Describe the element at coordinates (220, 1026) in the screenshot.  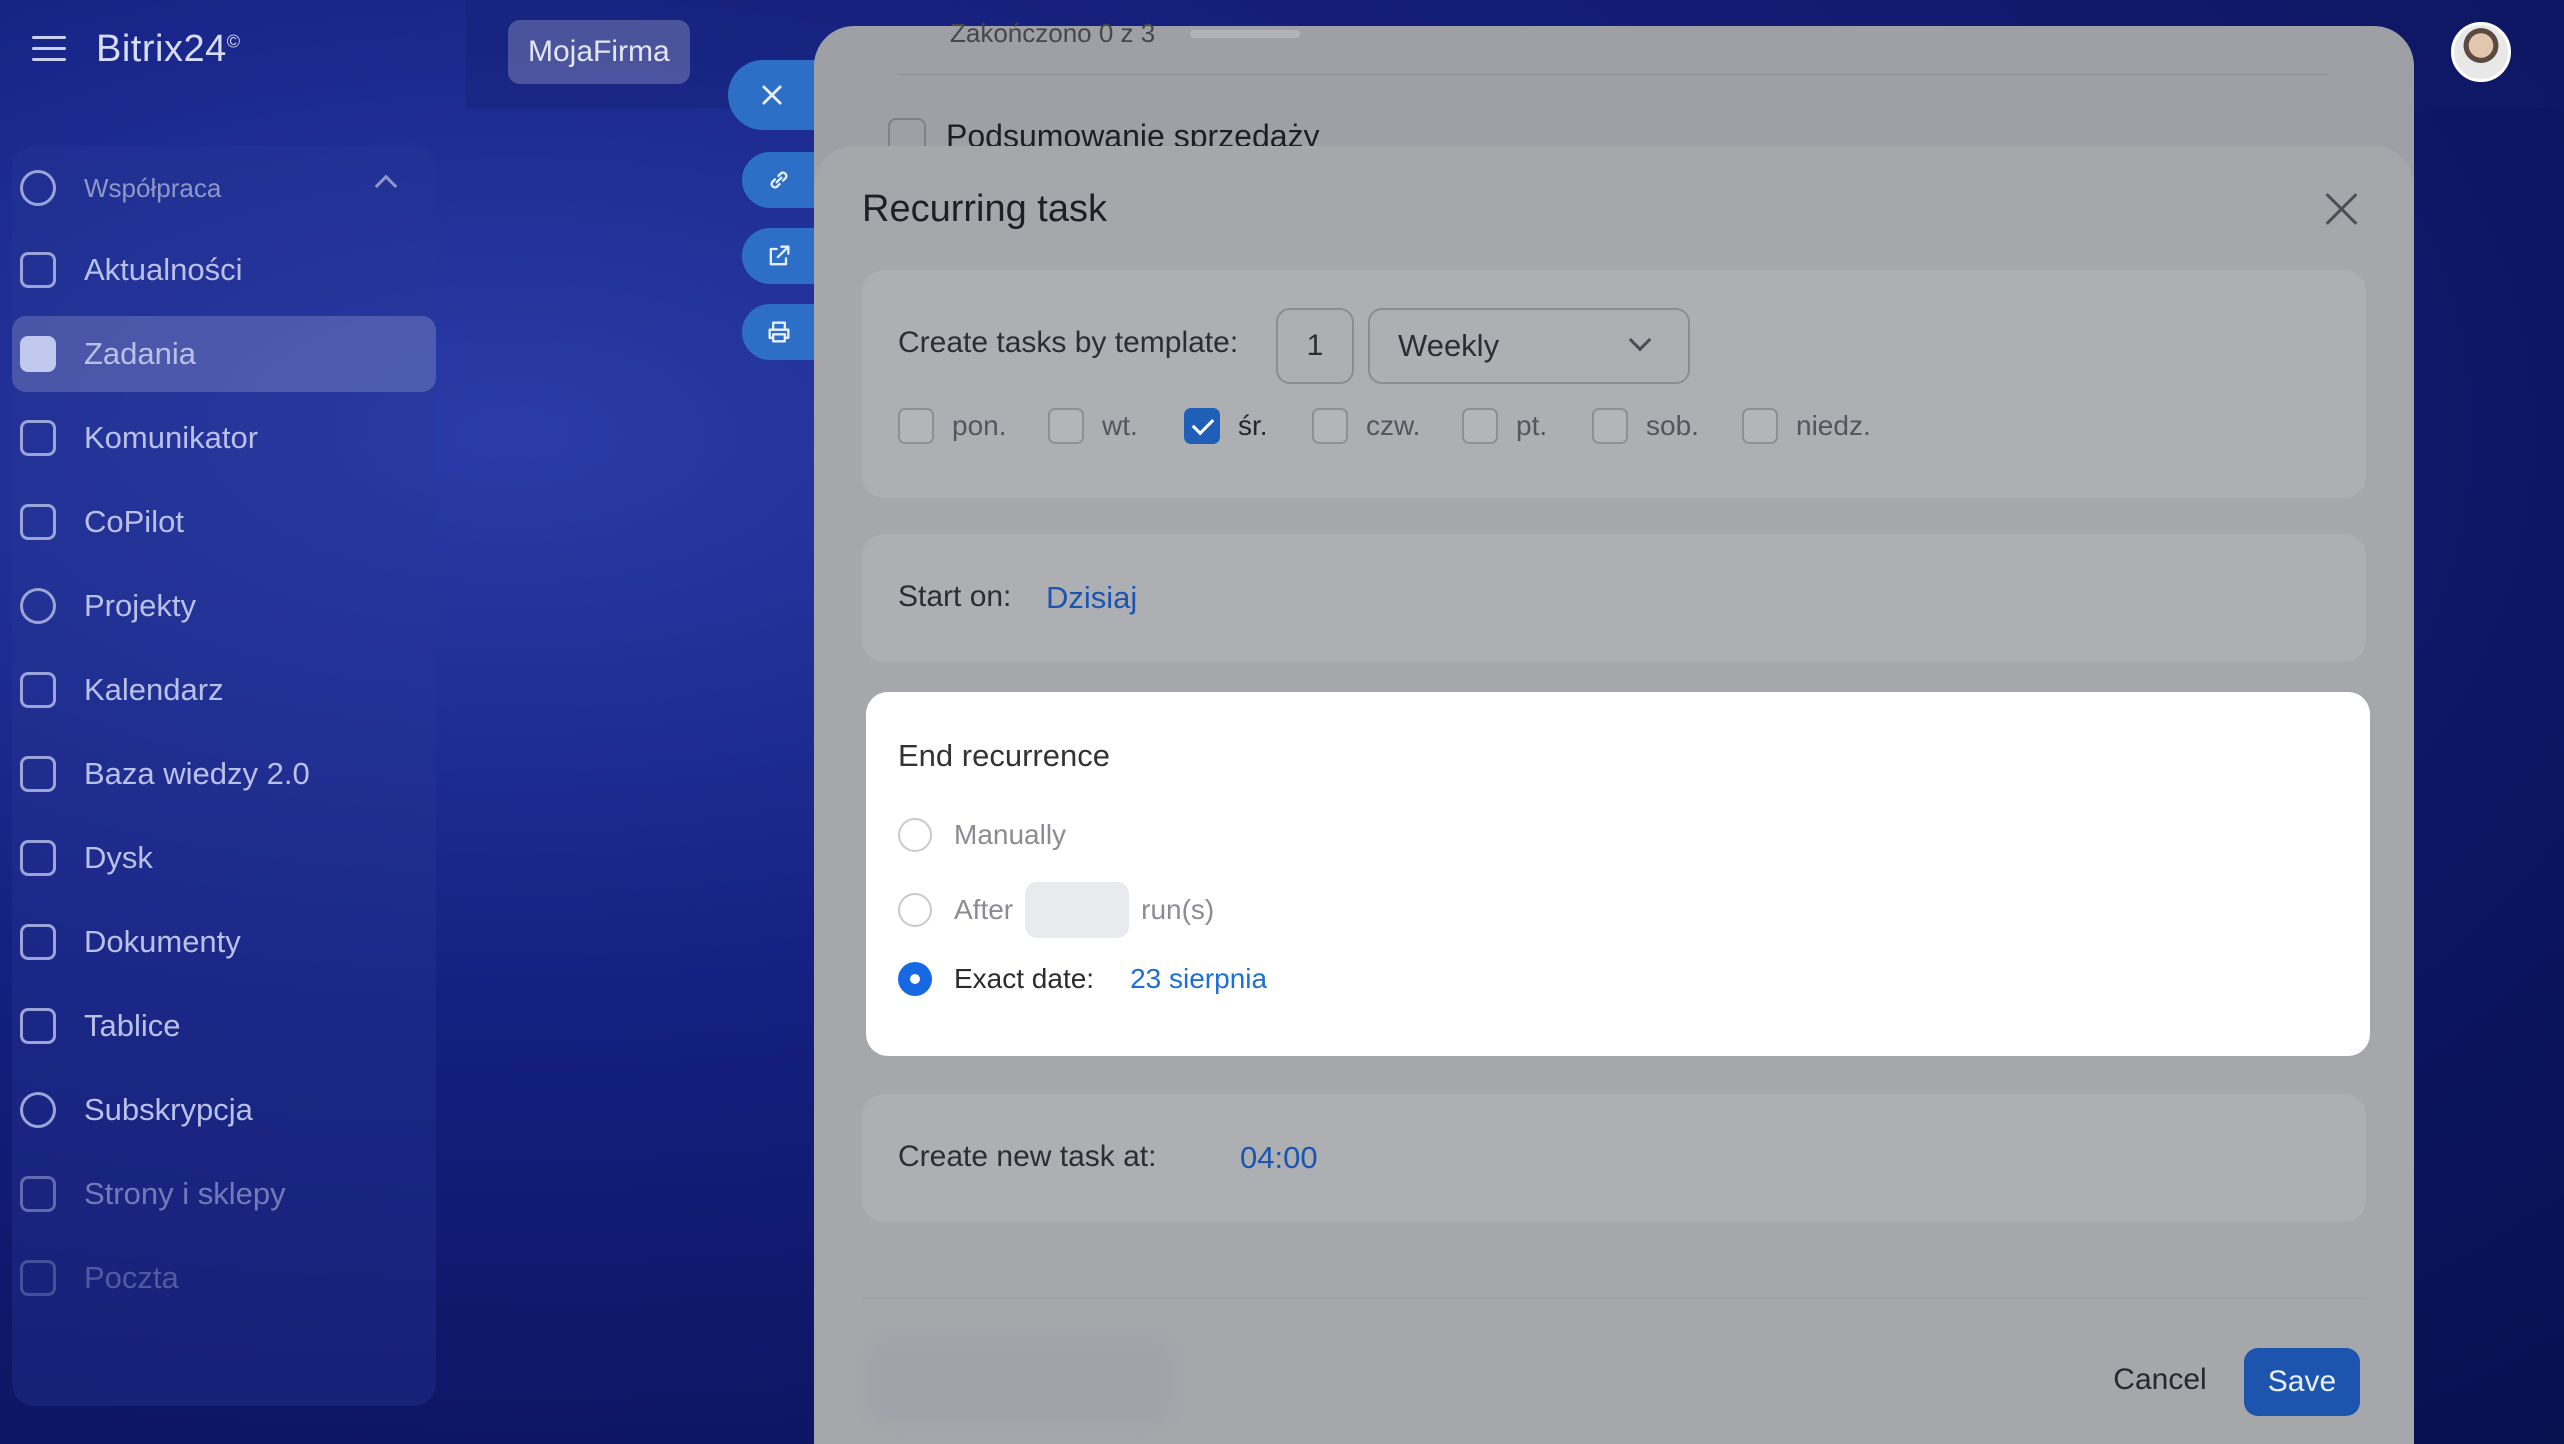
I see `sidebar-item-tablice: Tablice` at that location.